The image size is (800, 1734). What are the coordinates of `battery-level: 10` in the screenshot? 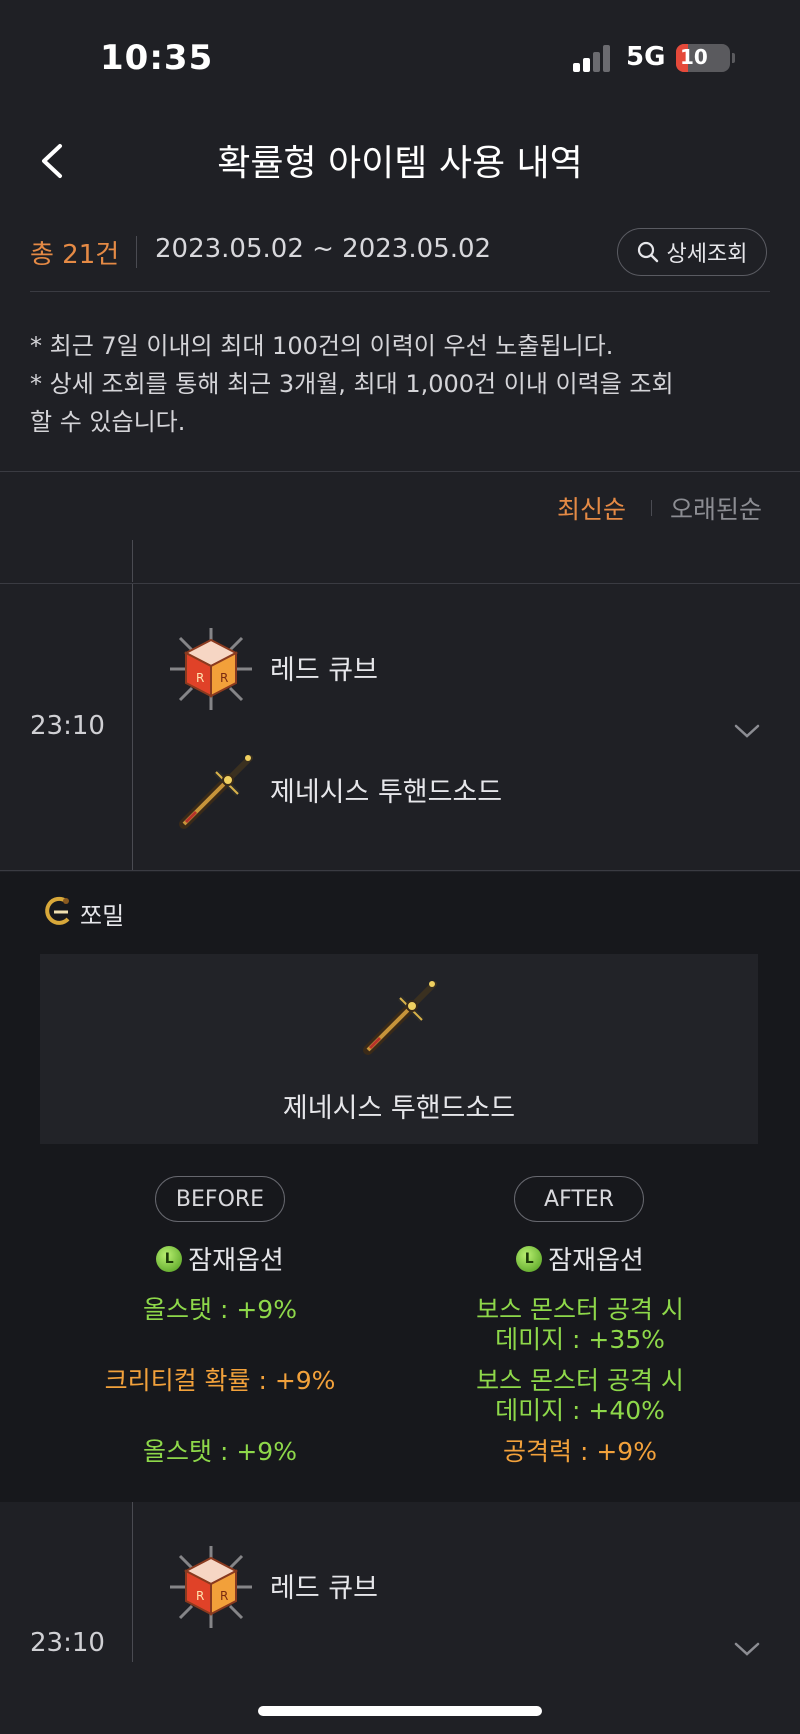 It's located at (694, 57).